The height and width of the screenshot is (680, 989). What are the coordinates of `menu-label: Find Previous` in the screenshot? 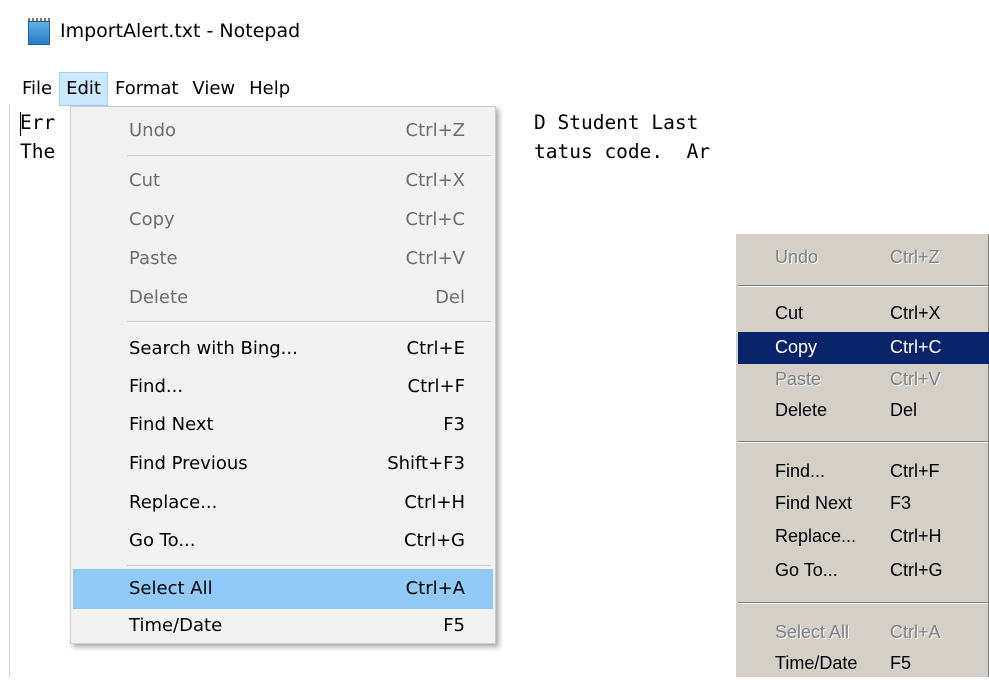 It's located at (188, 463).